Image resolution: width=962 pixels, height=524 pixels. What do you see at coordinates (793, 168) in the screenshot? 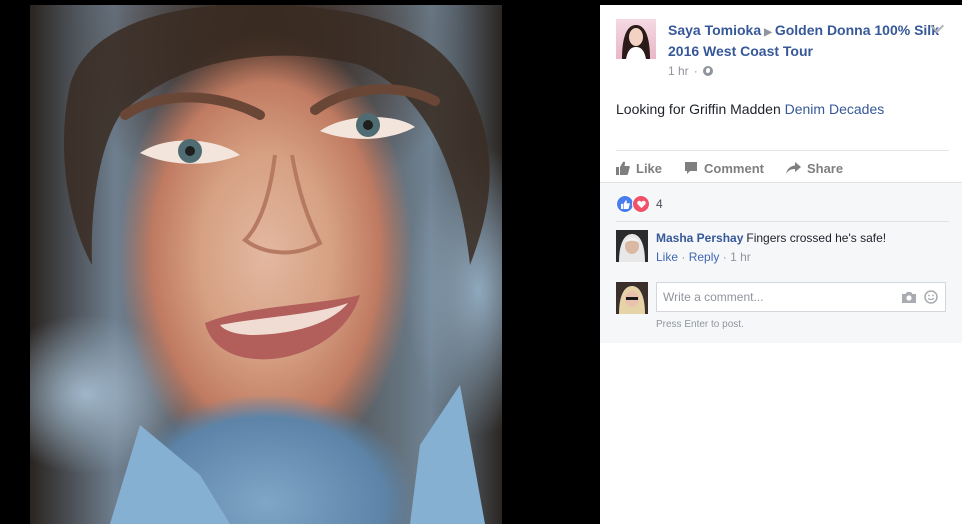
I see `share-arrow-icon` at bounding box center [793, 168].